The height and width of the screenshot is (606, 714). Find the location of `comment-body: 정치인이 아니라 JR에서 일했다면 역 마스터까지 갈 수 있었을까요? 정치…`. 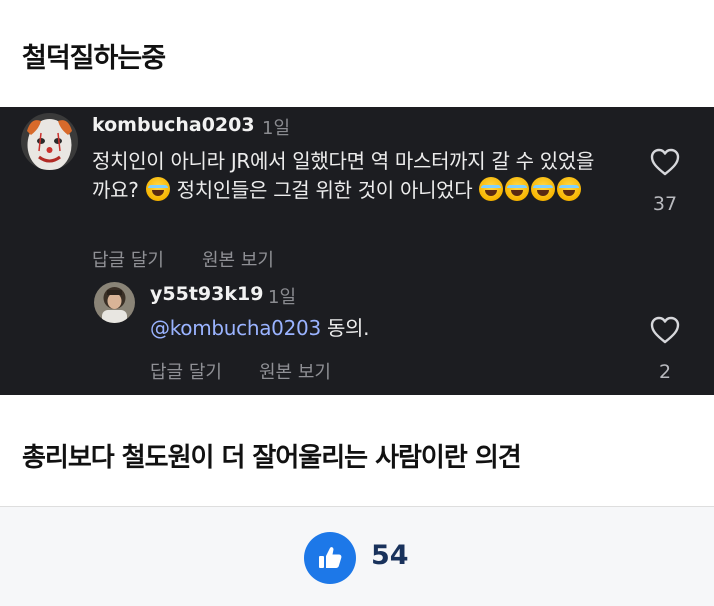

comment-body: 정치인이 아니라 JR에서 일했다면 역 마스터까지 갈 수 있었을까요? 정치… is located at coordinates (352, 176).